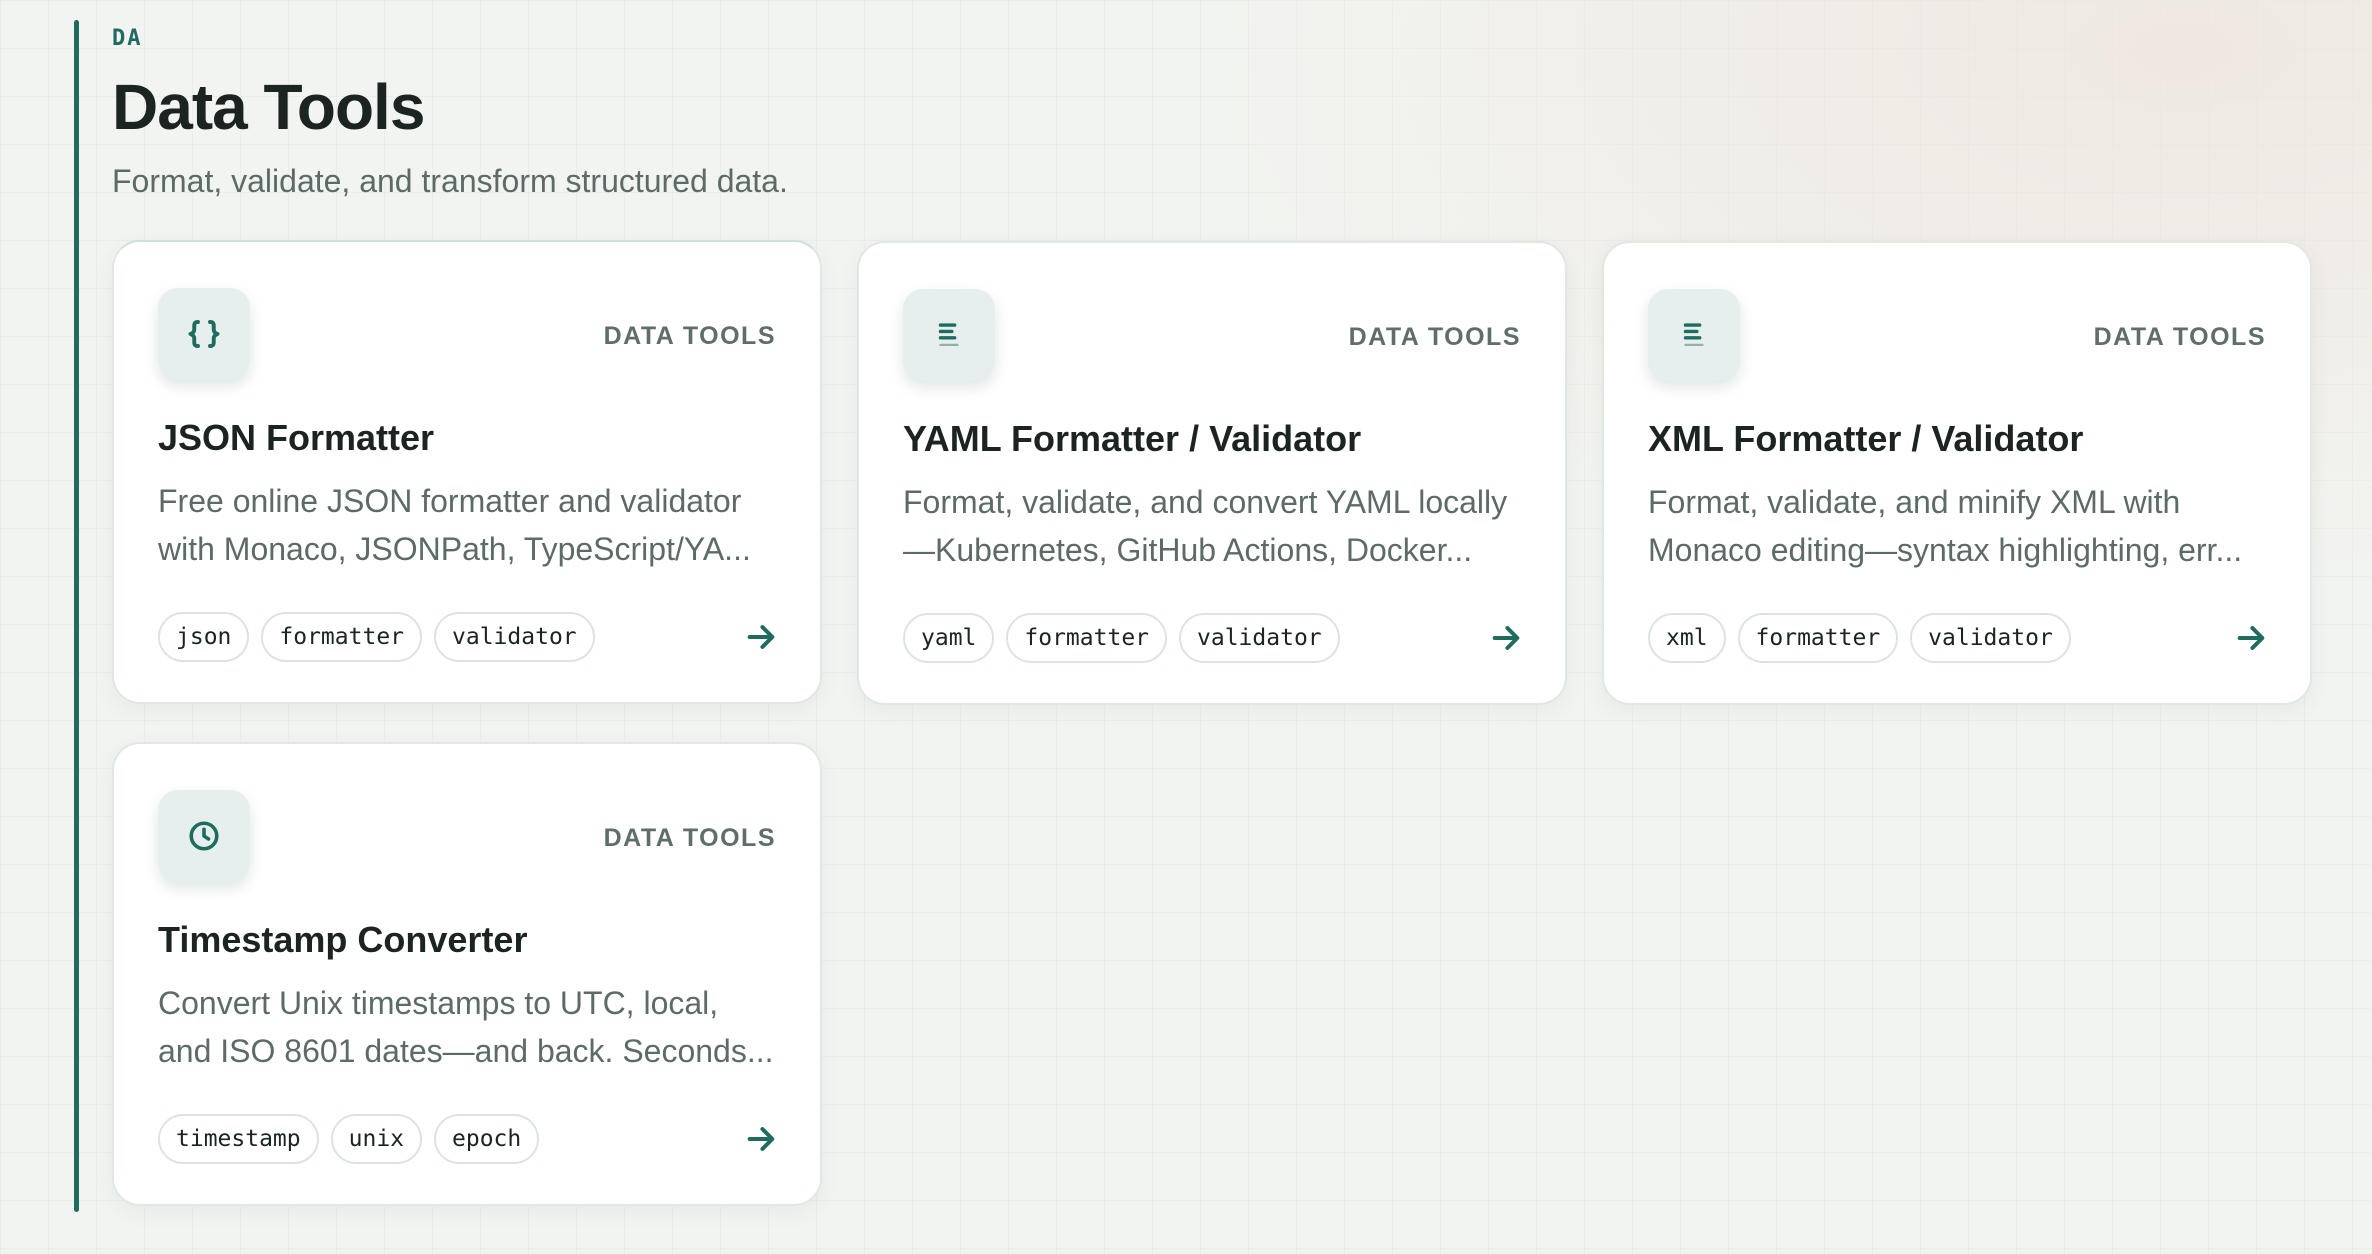 This screenshot has width=2372, height=1254. What do you see at coordinates (296, 438) in the screenshot?
I see `card-title: JSON Formatter` at bounding box center [296, 438].